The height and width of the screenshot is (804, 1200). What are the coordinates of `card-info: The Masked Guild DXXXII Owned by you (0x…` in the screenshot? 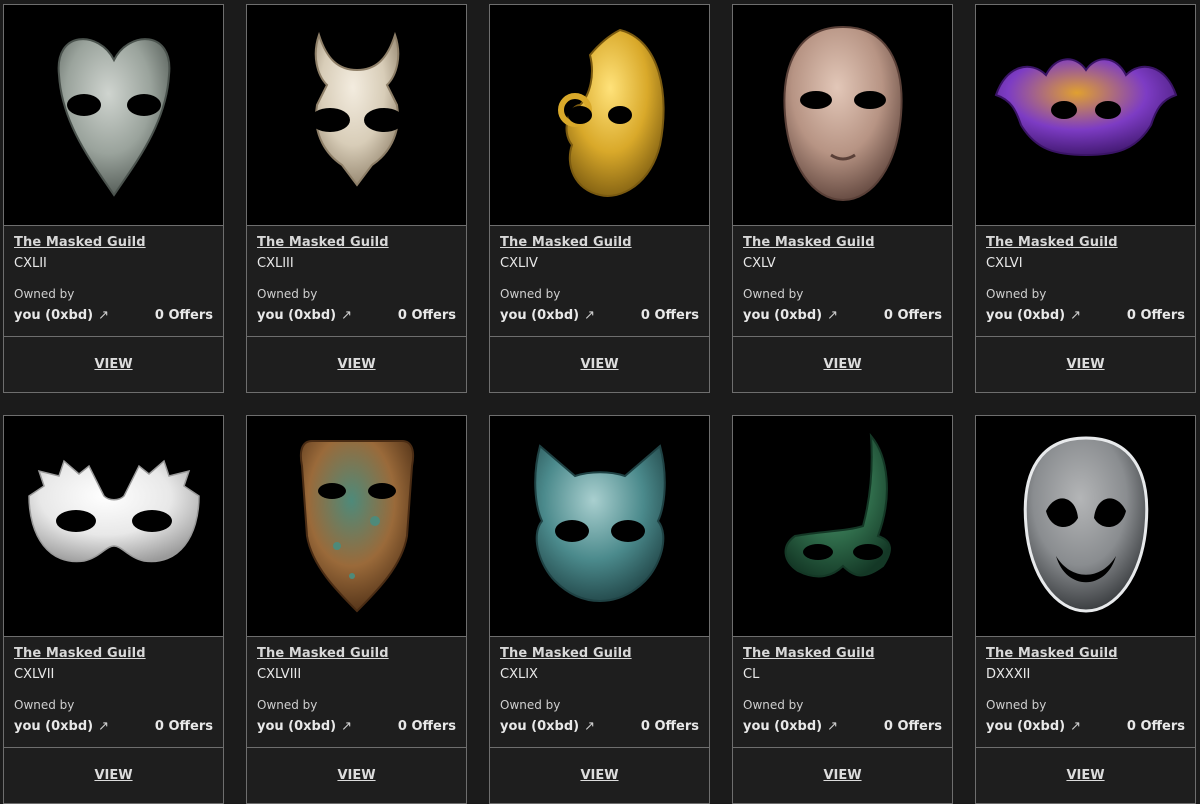 It's located at (1085, 692).